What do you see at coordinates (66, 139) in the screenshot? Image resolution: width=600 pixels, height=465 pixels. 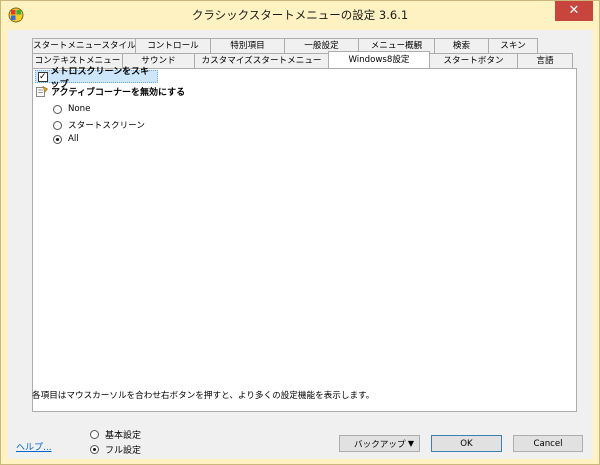 I see `corner-option-all: All` at bounding box center [66, 139].